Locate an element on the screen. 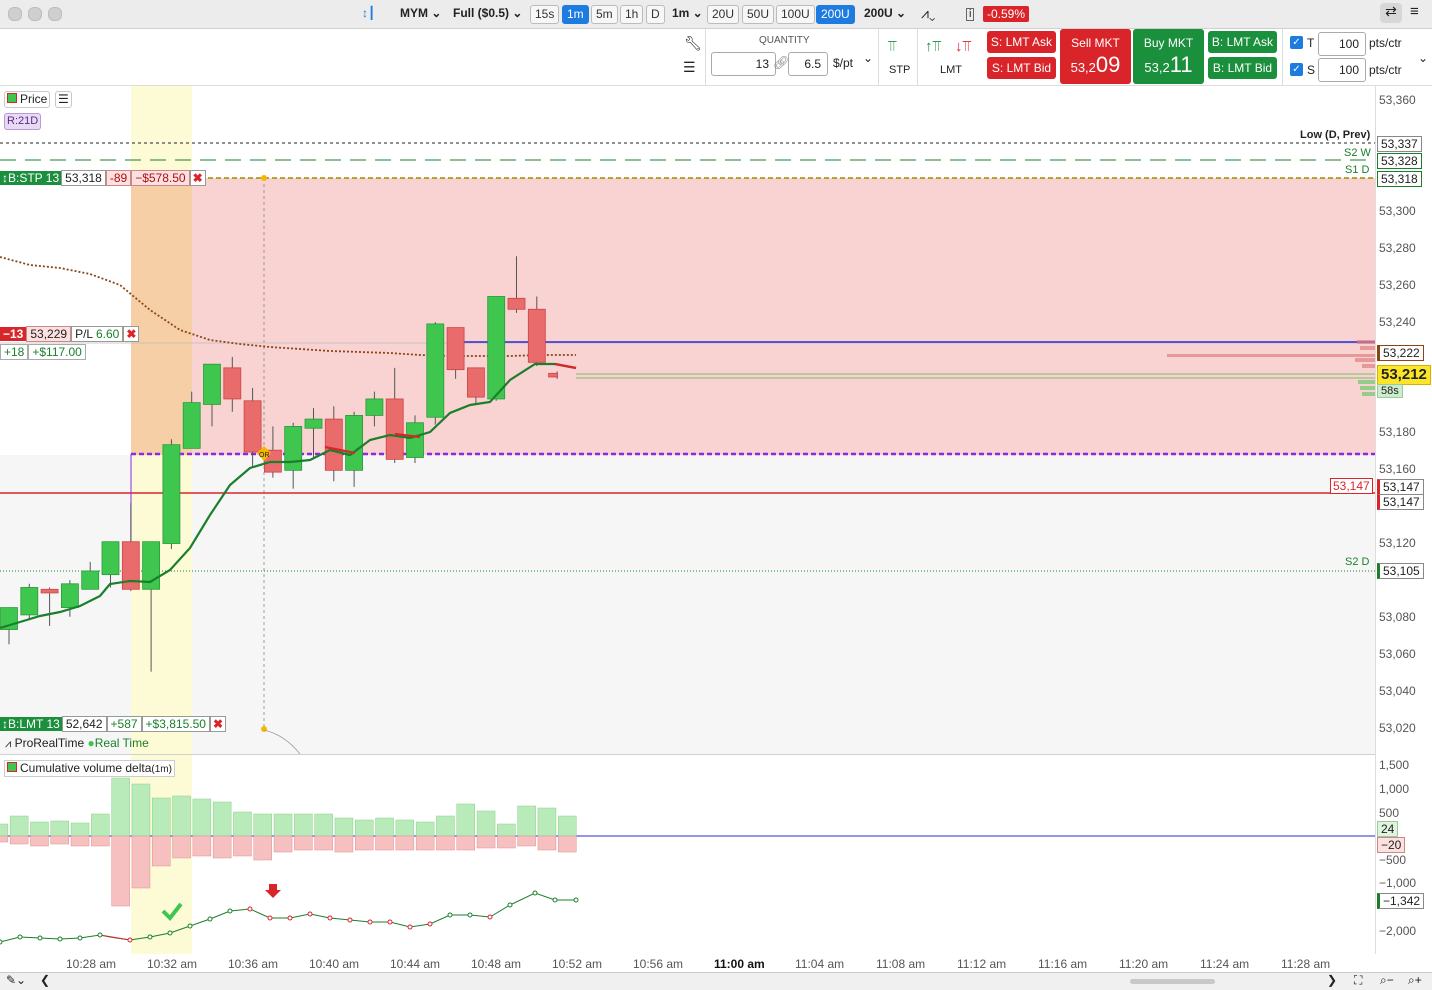 The width and height of the screenshot is (1432, 990). stop-checkbox: ✓ is located at coordinates (1296, 69).